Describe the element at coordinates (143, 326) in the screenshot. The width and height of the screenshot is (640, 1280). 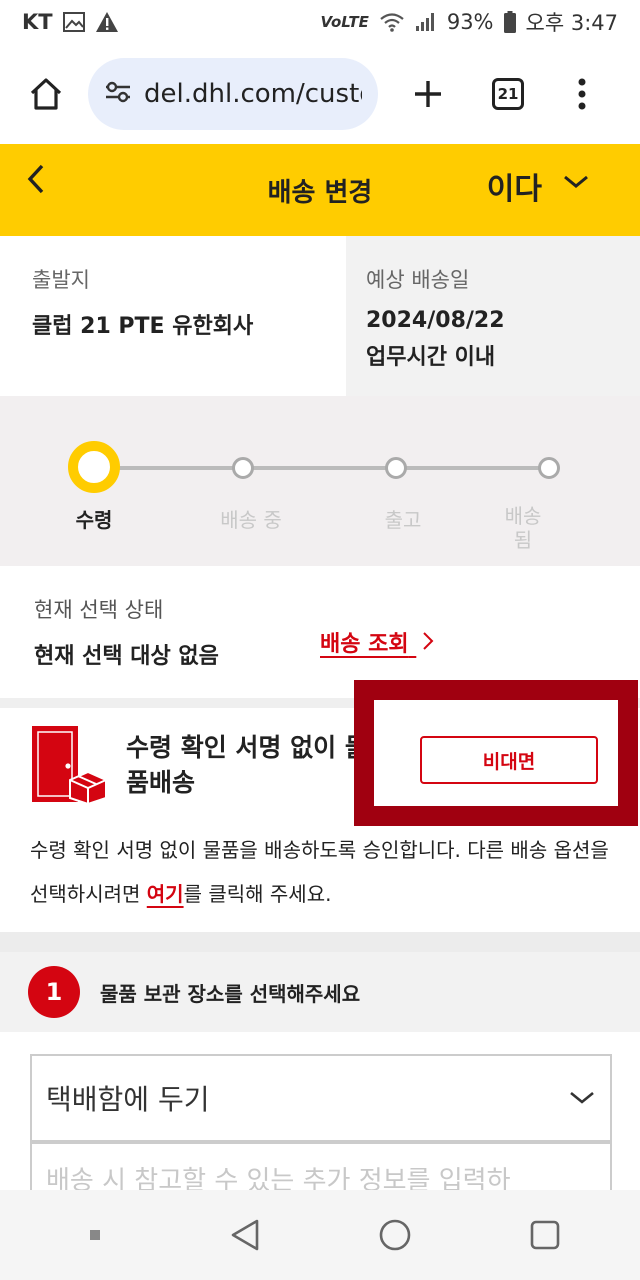
I see `origin-value: 클럽 21 PTE 유한회사` at that location.